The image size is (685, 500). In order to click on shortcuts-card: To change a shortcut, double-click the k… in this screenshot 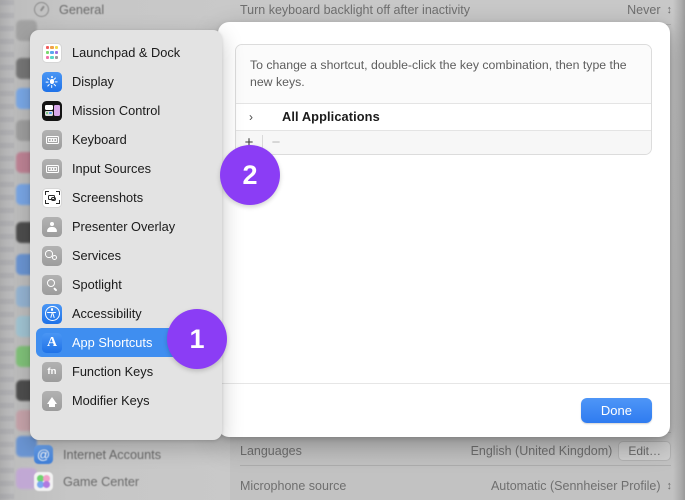, I will do `click(443, 99)`.